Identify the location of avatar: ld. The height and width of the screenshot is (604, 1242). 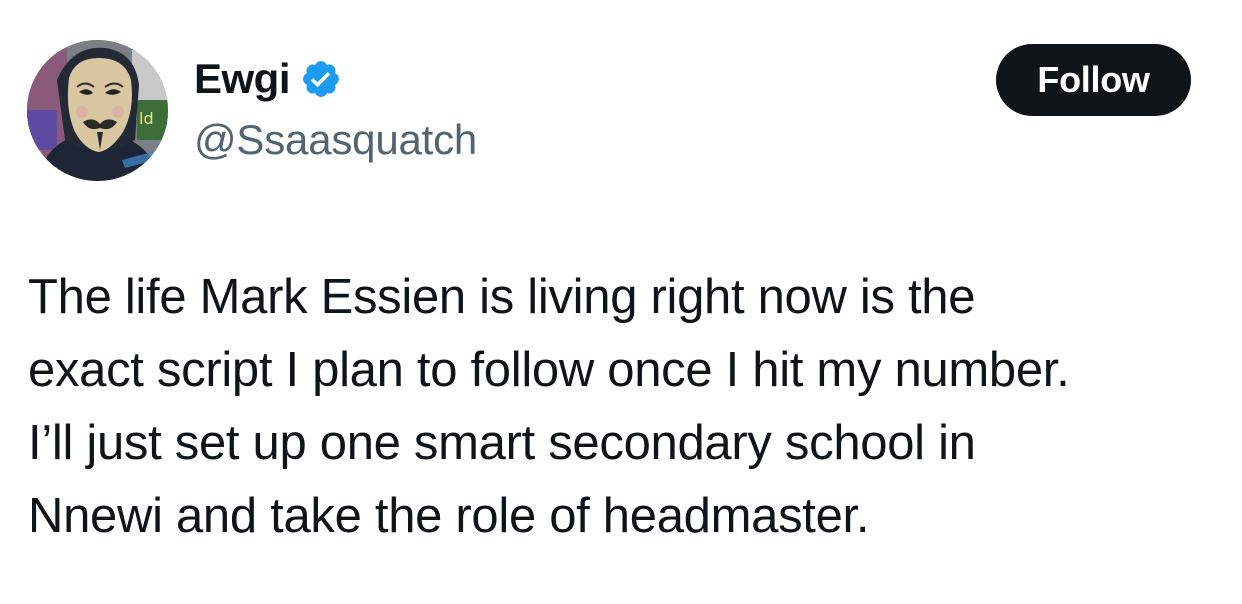
(97, 110).